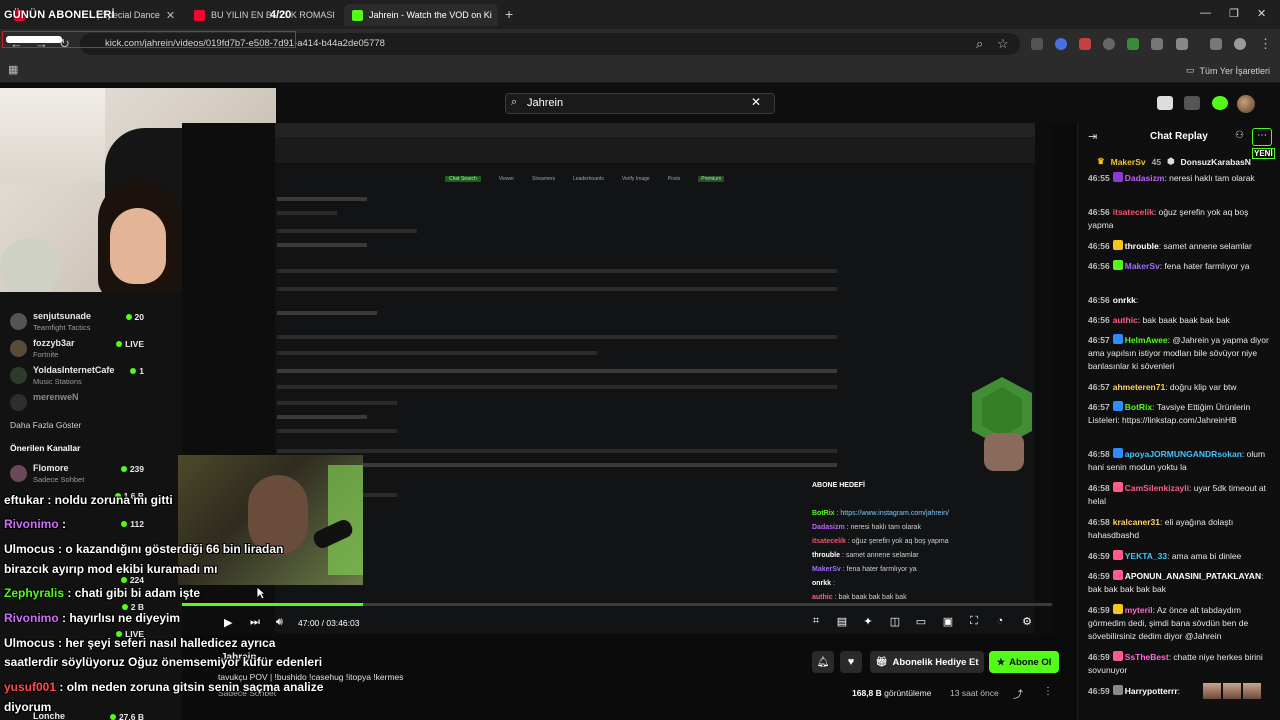  Describe the element at coordinates (1146, 556) in the screenshot. I see `chat-username: YEKTA_33` at that location.